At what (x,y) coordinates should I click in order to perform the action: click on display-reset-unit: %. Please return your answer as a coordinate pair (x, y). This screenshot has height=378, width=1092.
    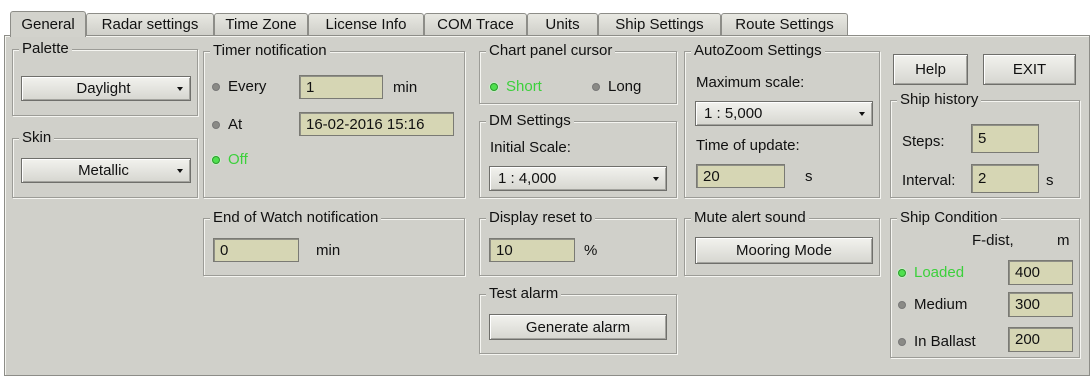
    Looking at the image, I should click on (591, 250).